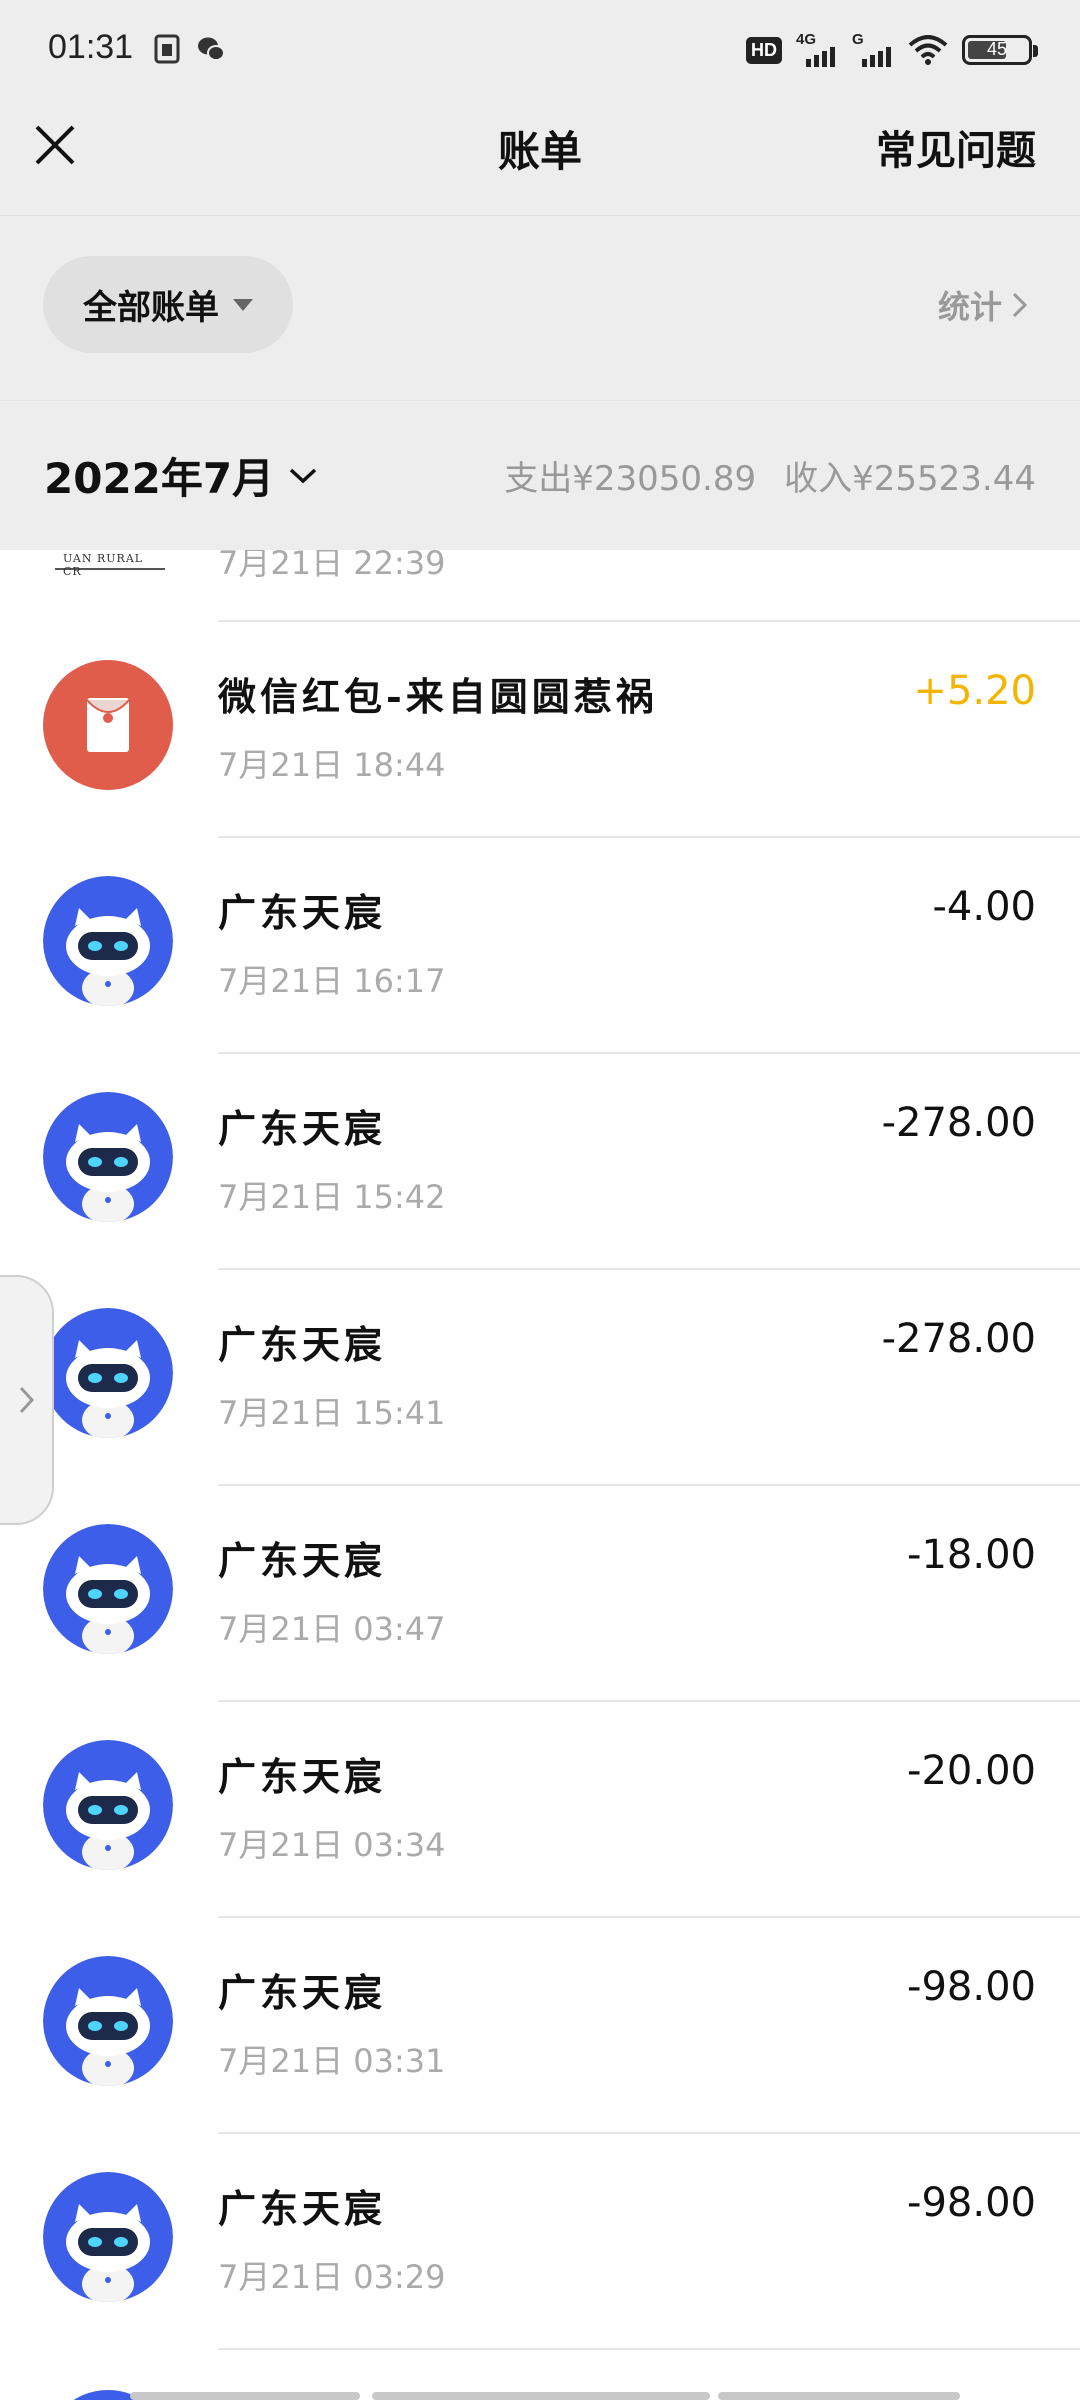 Image resolution: width=1080 pixels, height=2400 pixels. I want to click on income-total: 收入¥25523.44, so click(910, 479).